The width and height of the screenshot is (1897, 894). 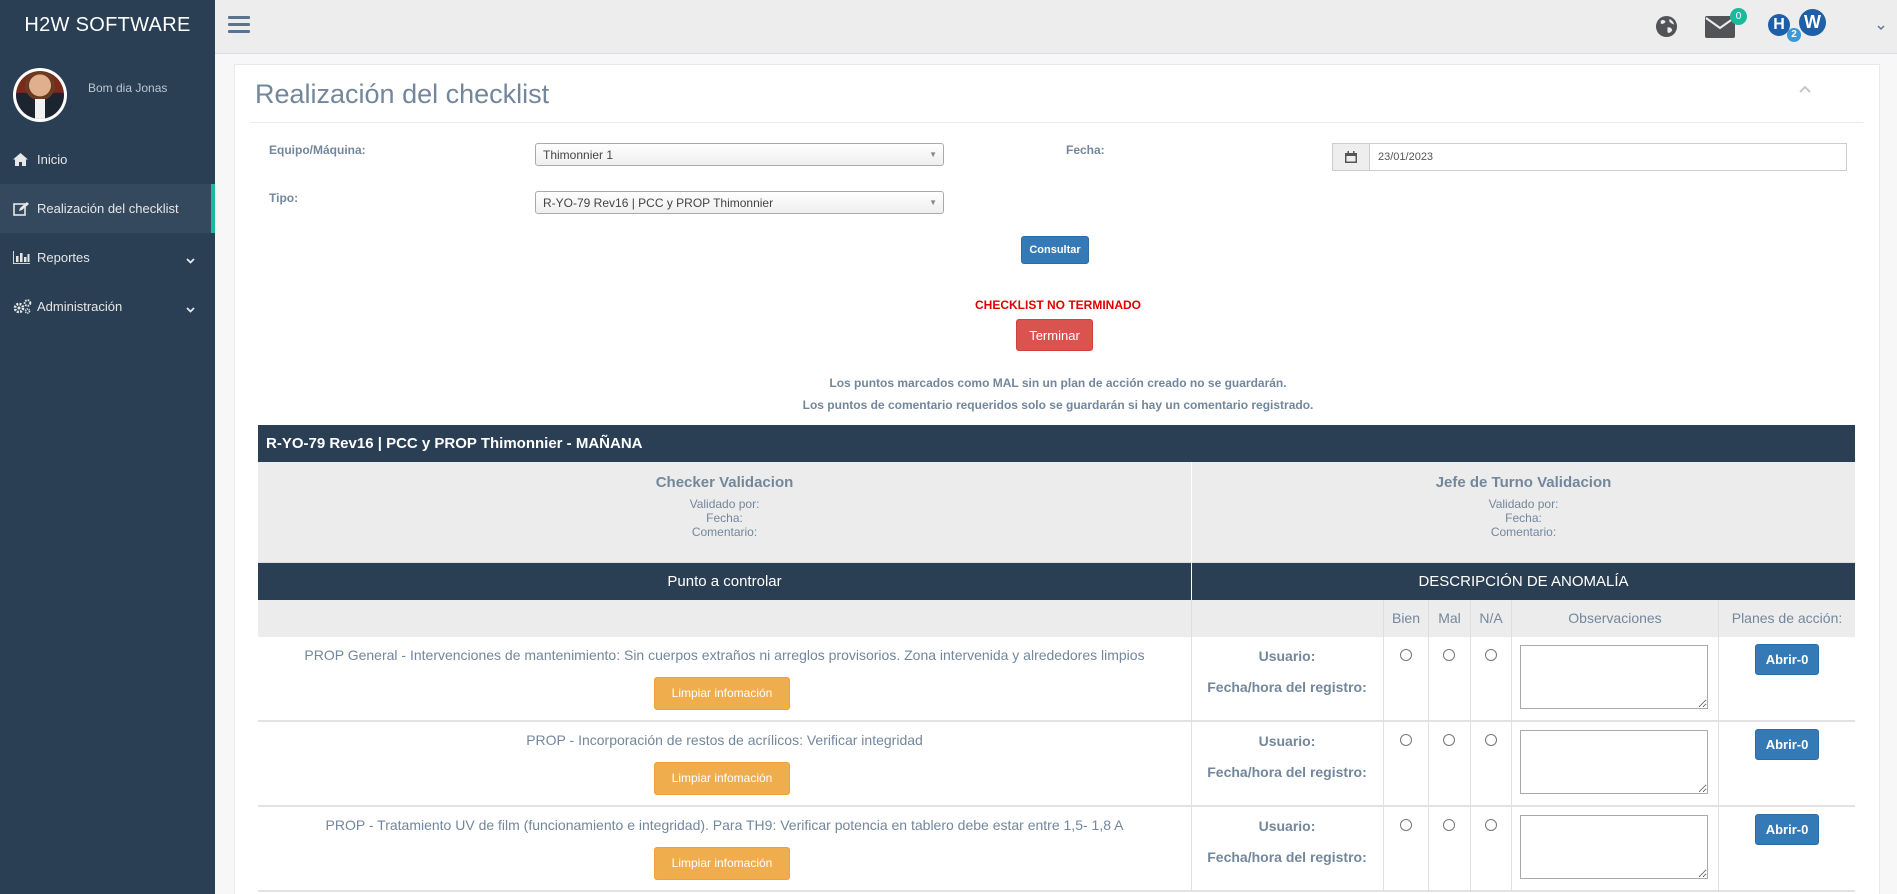 I want to click on sub-empty, so click(x=1287, y=618).